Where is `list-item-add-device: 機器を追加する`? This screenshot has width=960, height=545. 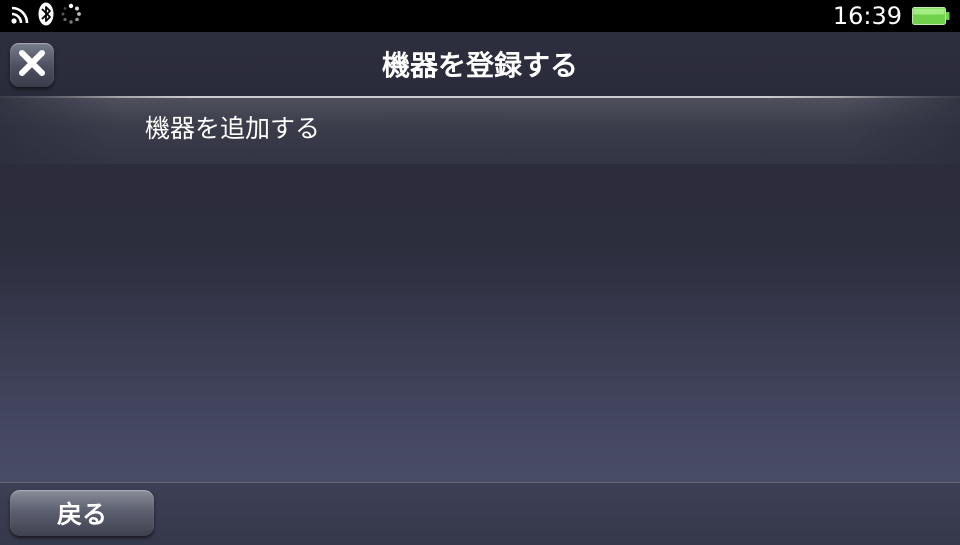
list-item-add-device: 機器を追加する is located at coordinates (480, 130).